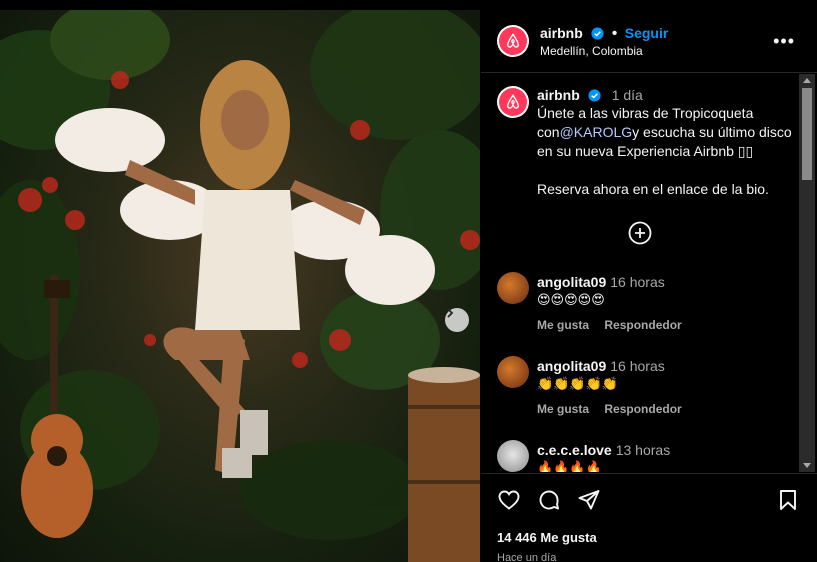 The width and height of the screenshot is (817, 562). What do you see at coordinates (547, 537) in the screenshot?
I see `likes-count: 14 446 Me gusta` at bounding box center [547, 537].